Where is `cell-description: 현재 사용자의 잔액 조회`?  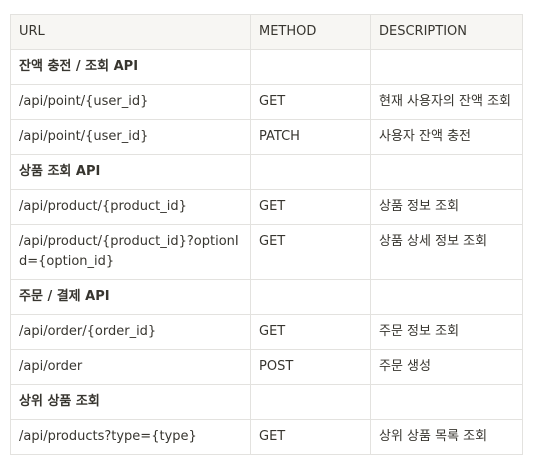
cell-description: 현재 사용자의 잔액 조회 is located at coordinates (446, 102).